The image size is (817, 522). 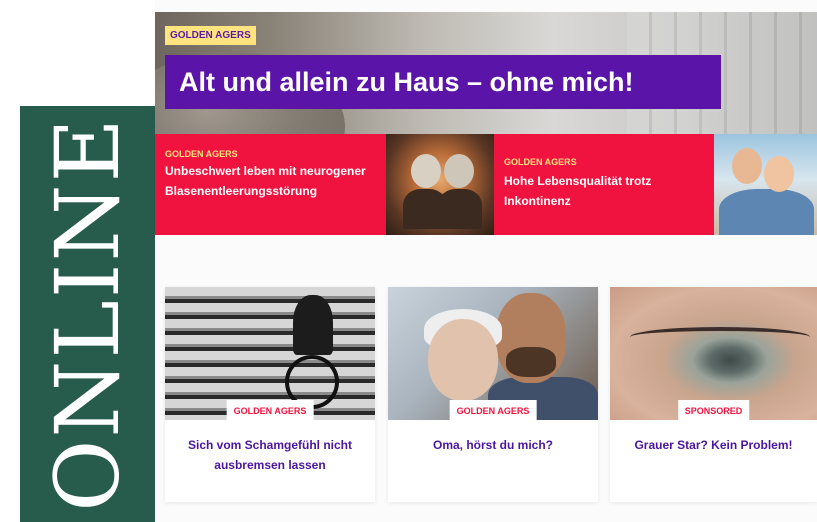 I want to click on teaser-image-elderly-couple, so click(x=440, y=184).